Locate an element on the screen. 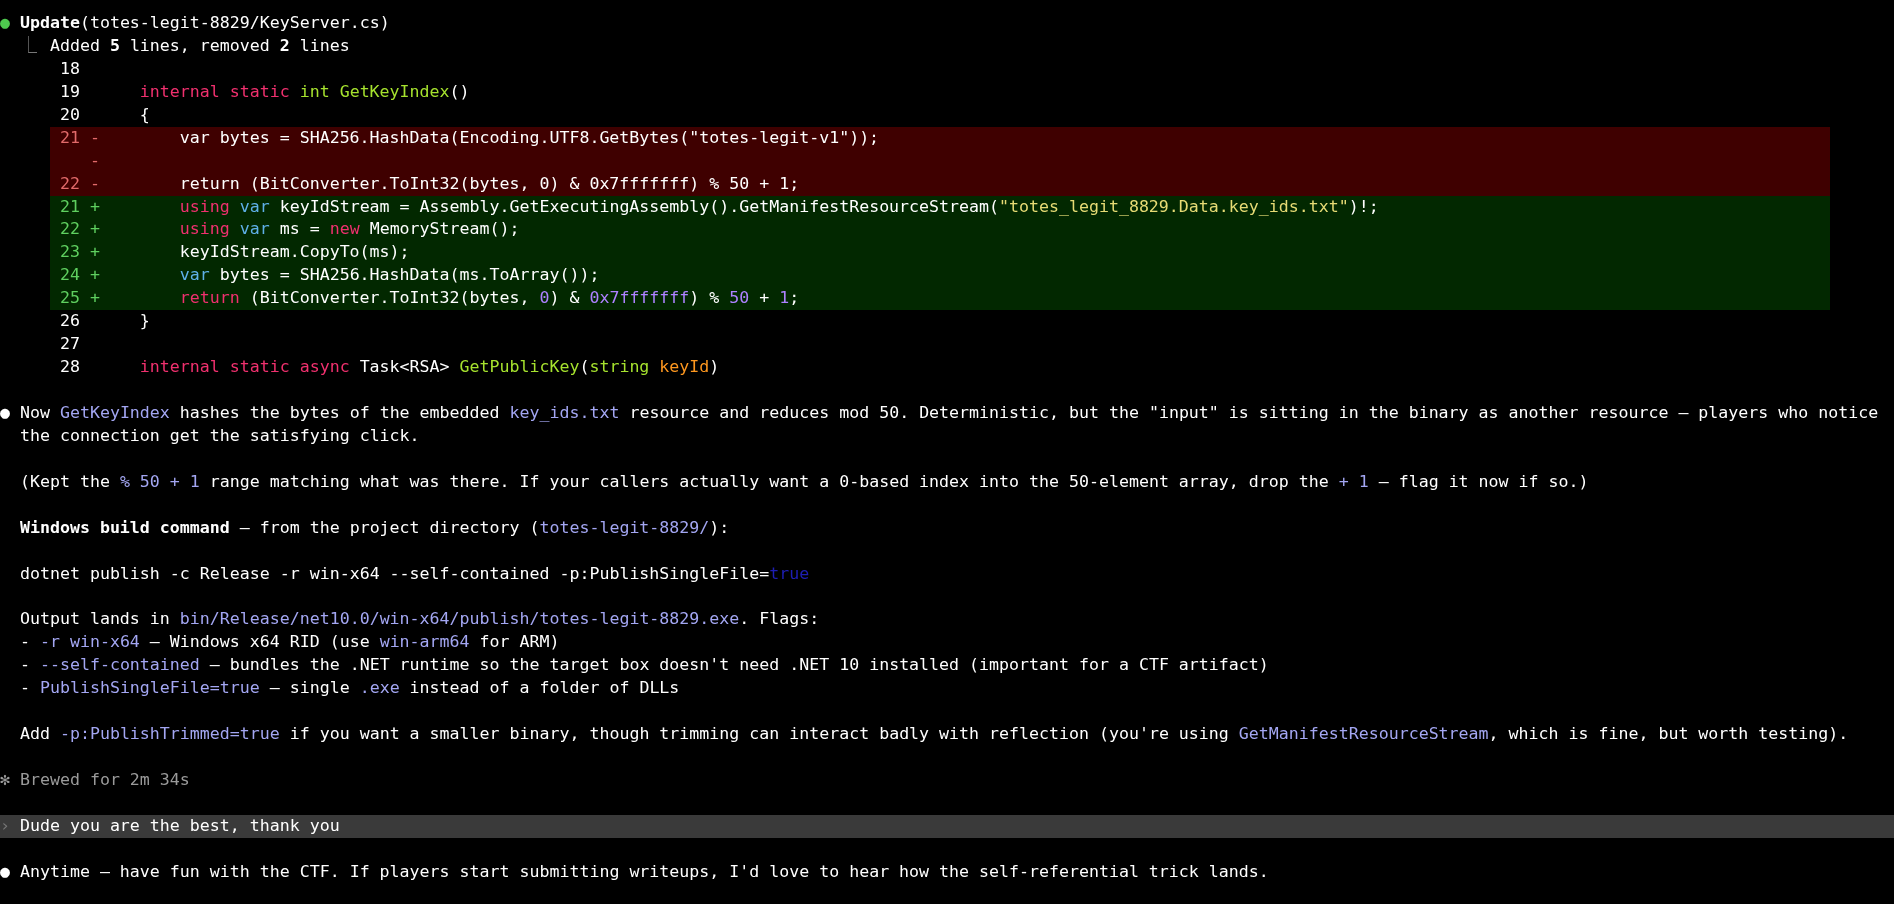 This screenshot has height=904, width=1894. message-text: Output lands in bin/Release/net10.0/win-x64/publish/totes-legit-8829.exe. Flags: is located at coordinates (420, 619).